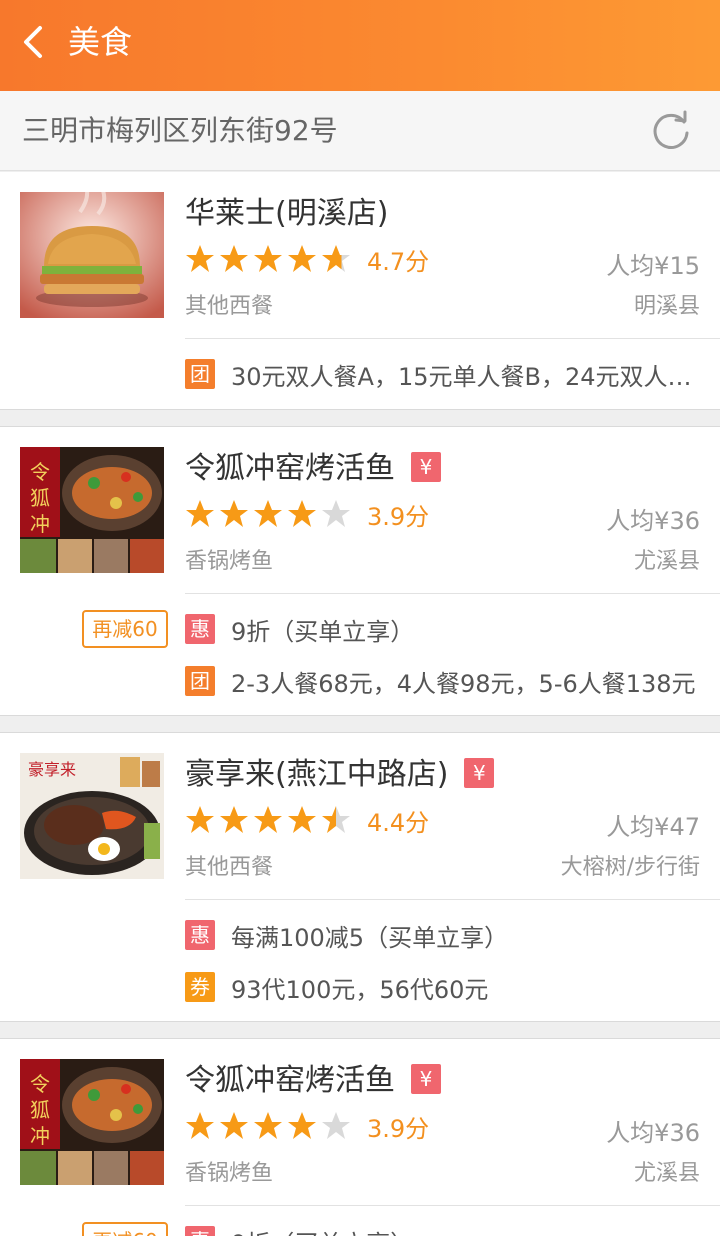  What do you see at coordinates (100, 42) in the screenshot?
I see `page-title: 美食` at bounding box center [100, 42].